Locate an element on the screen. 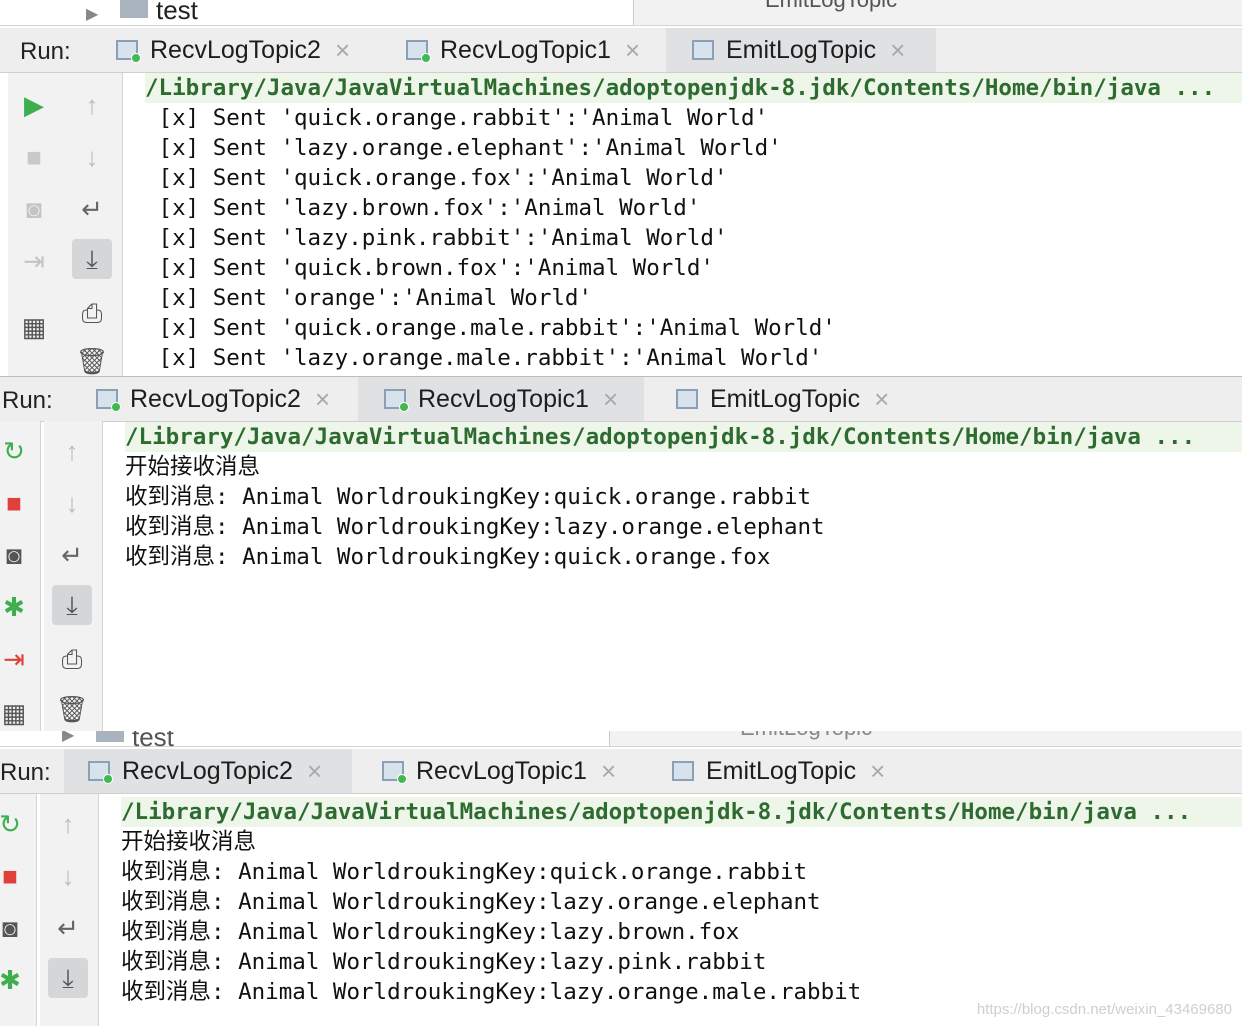  run-toolbar: ↻ ■ ◙ ✱ ⇥ ▦ is located at coordinates (20, 576).